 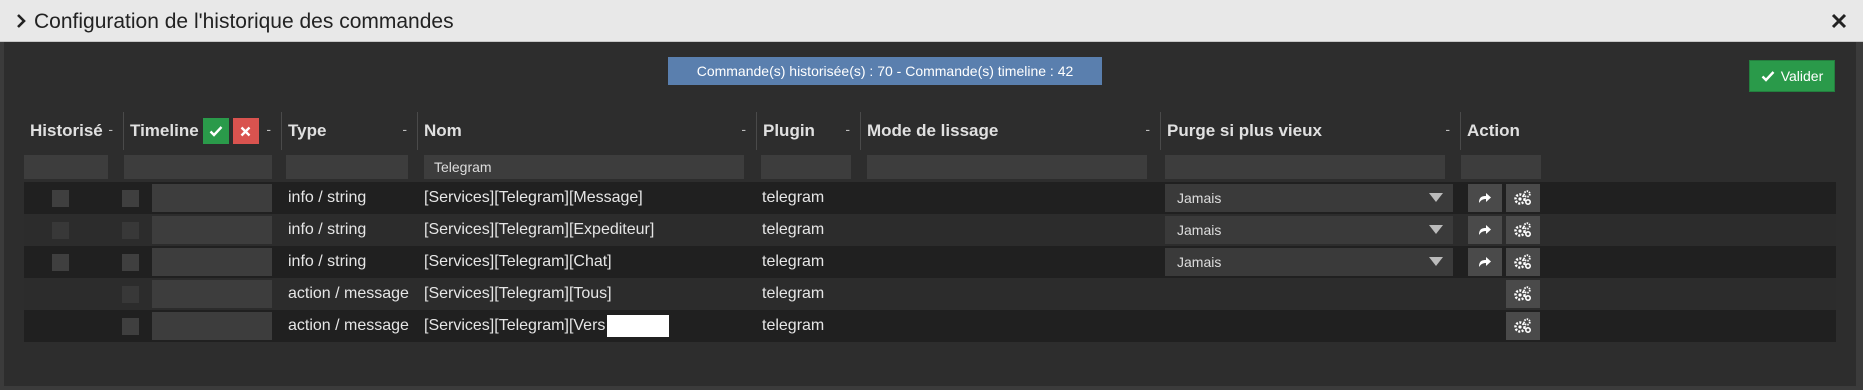 I want to click on row-nom: [Services][Telegram][Message], so click(x=533, y=197).